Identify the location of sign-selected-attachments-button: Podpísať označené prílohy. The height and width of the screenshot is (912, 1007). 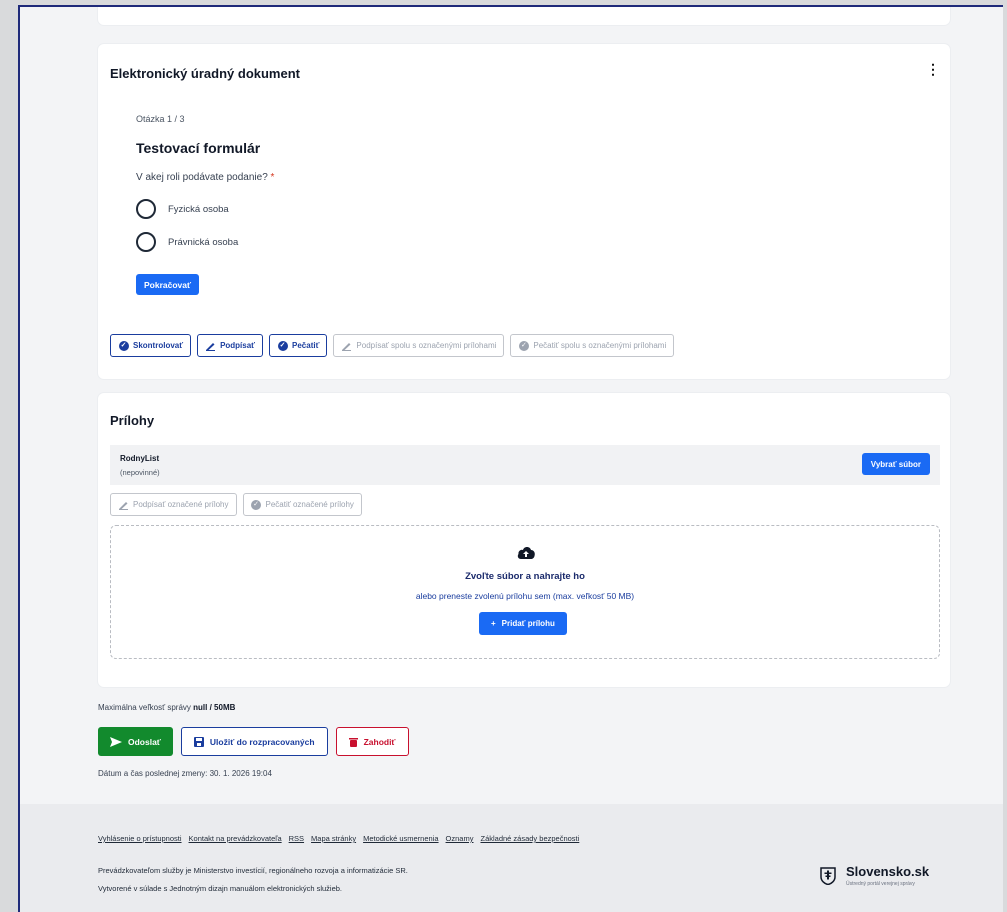
(173, 504).